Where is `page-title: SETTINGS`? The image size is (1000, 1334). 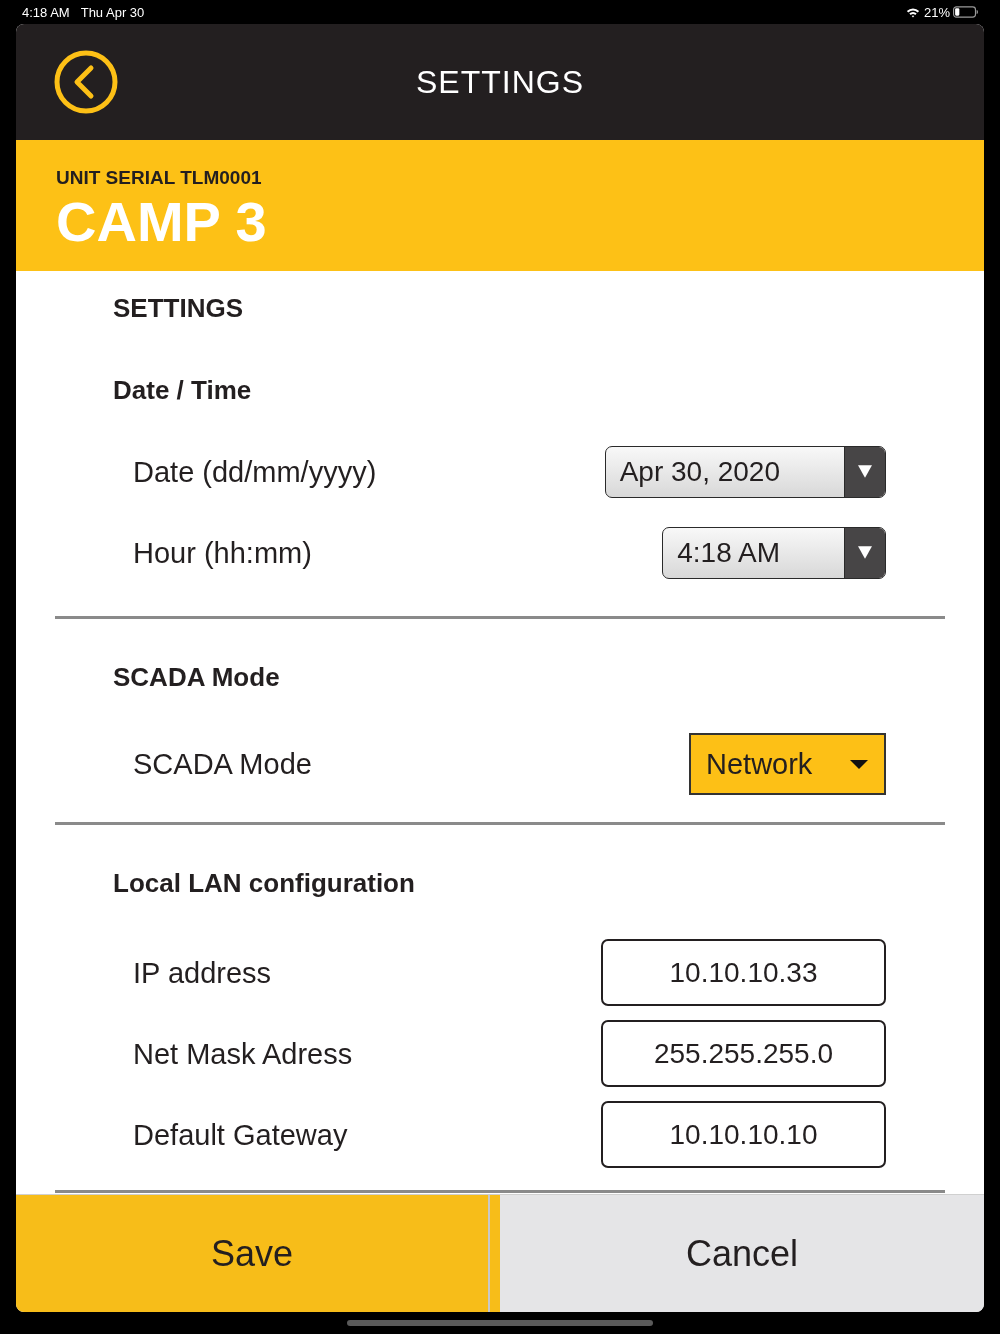
page-title: SETTINGS is located at coordinates (178, 308).